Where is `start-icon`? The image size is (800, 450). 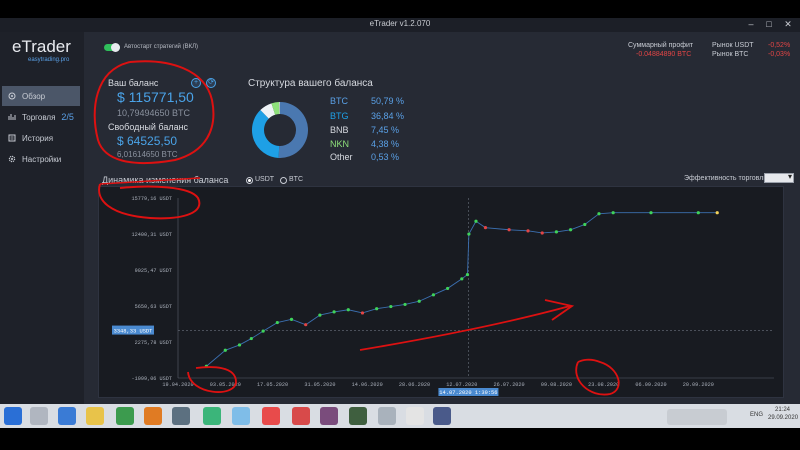 start-icon is located at coordinates (13, 416).